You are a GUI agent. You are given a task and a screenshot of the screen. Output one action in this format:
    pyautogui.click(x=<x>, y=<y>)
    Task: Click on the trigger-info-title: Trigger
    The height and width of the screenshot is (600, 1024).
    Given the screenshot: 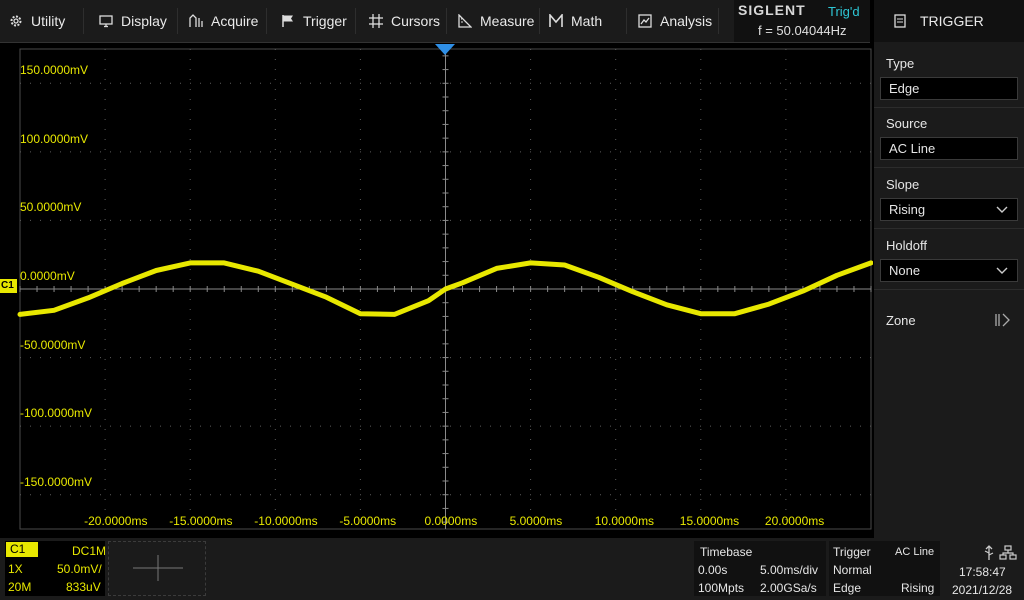 What is the action you would take?
    pyautogui.click(x=852, y=552)
    